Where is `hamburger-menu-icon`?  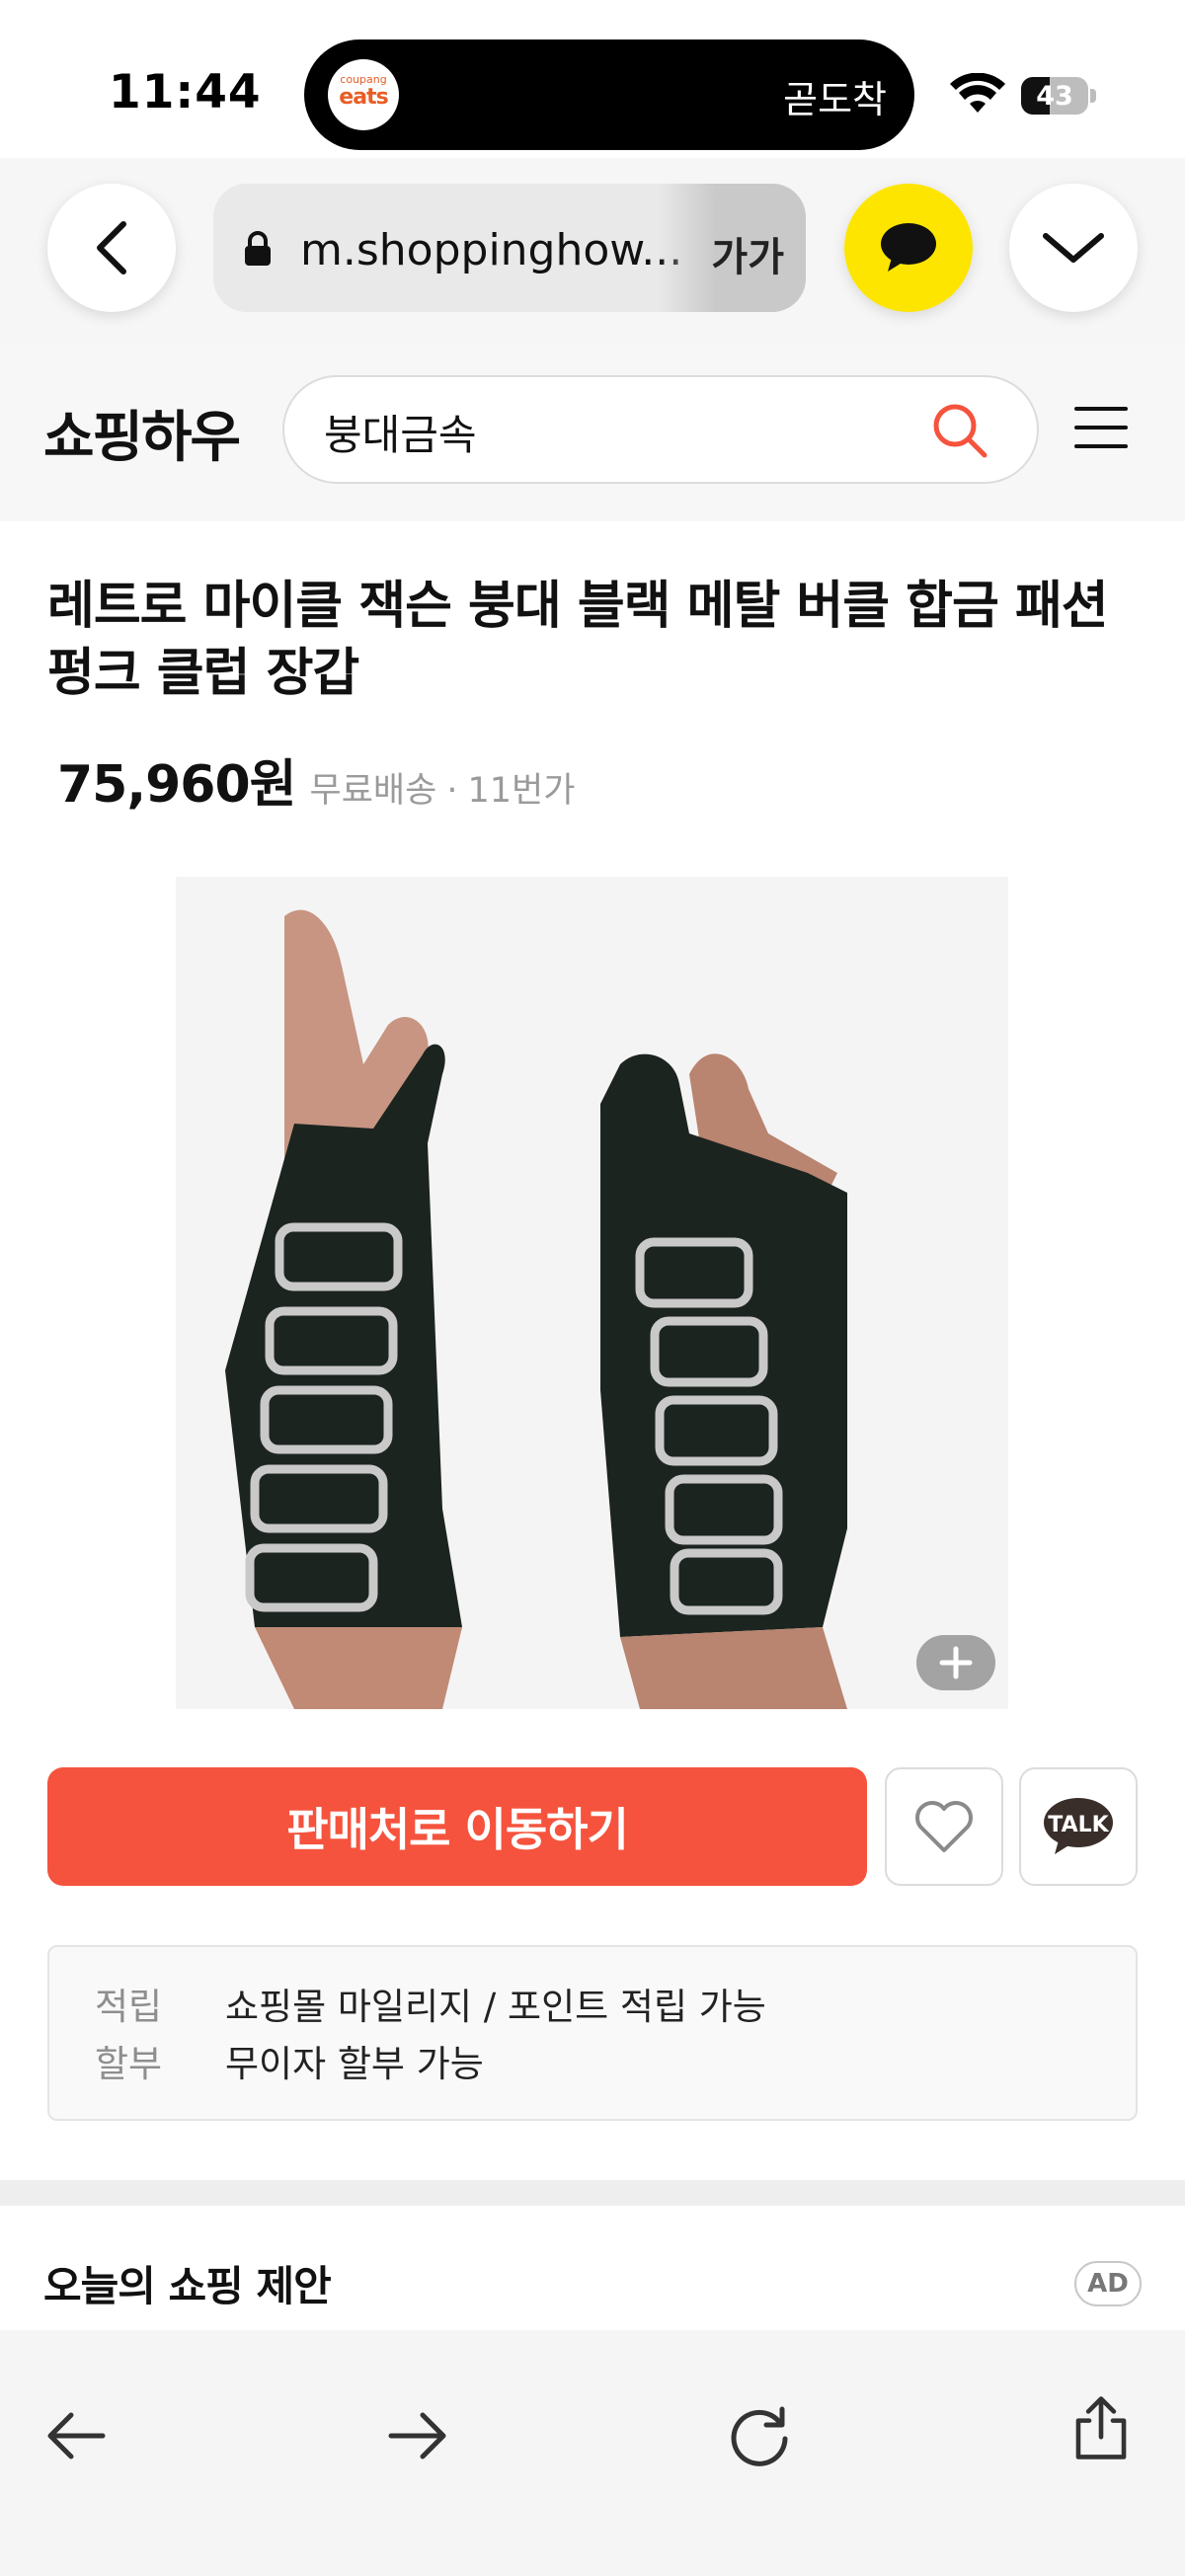
hamburger-menu-icon is located at coordinates (1101, 427).